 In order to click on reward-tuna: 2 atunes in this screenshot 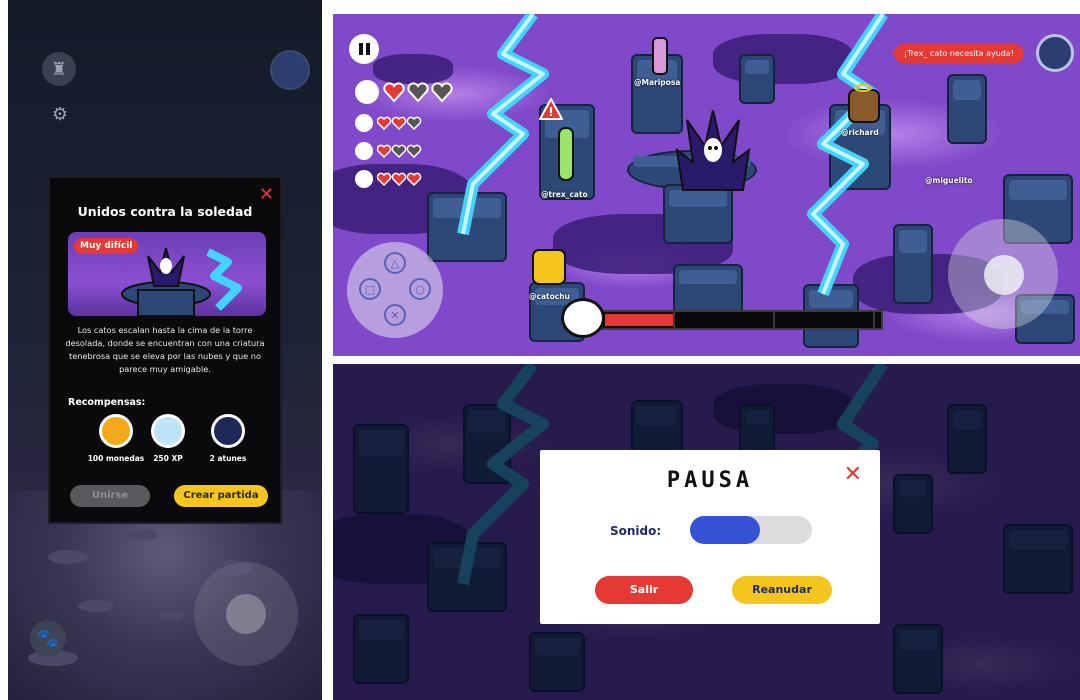, I will do `click(228, 438)`.